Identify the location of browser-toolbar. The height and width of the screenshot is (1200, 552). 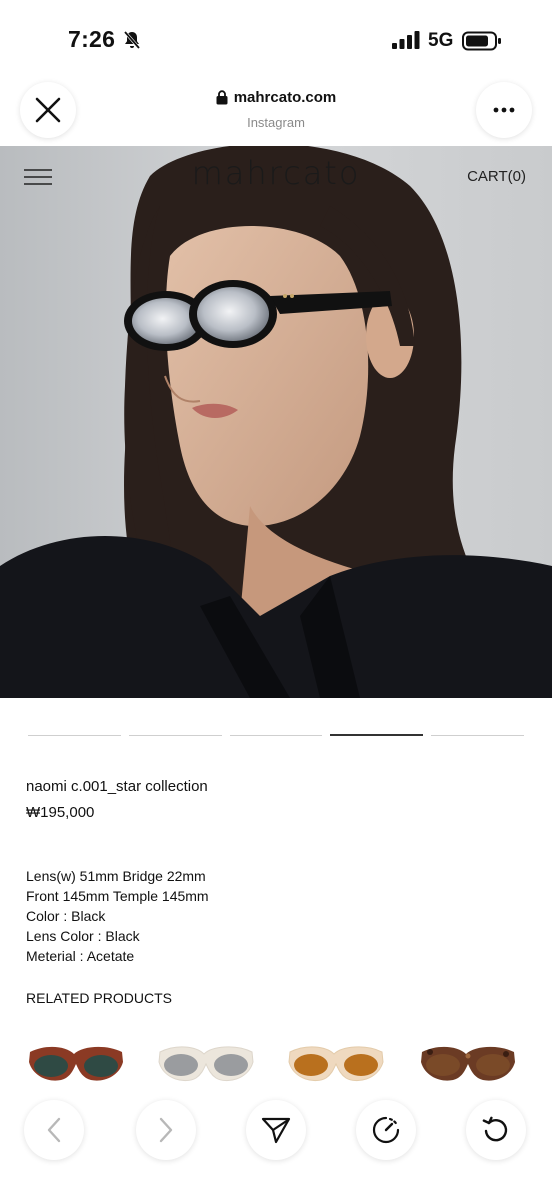
(276, 1149).